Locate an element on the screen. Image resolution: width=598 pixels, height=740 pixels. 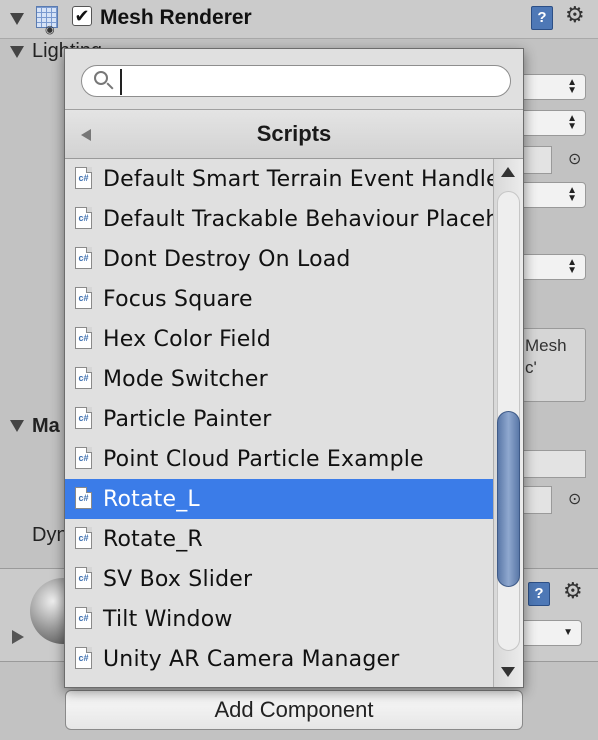
list-item: c# Rotate_R is located at coordinates (279, 539).